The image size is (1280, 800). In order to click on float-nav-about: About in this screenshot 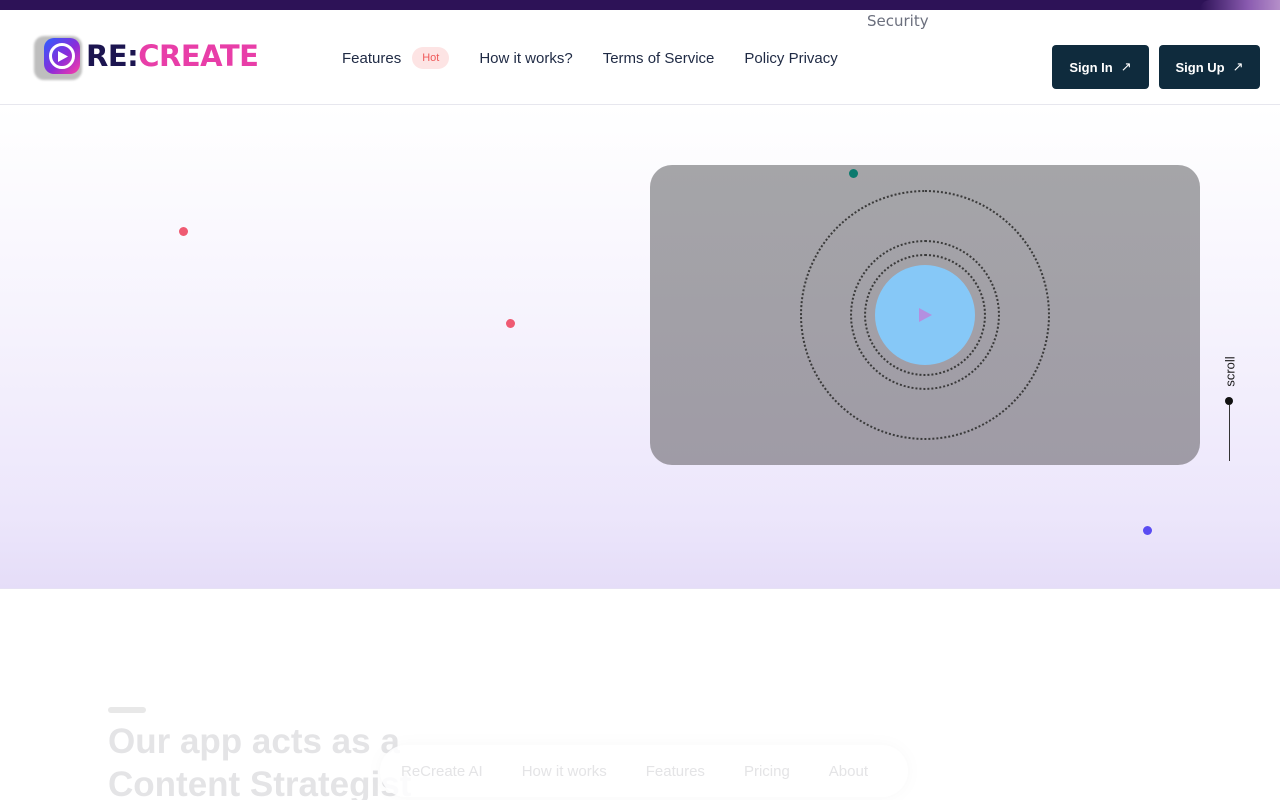, I will do `click(848, 771)`.